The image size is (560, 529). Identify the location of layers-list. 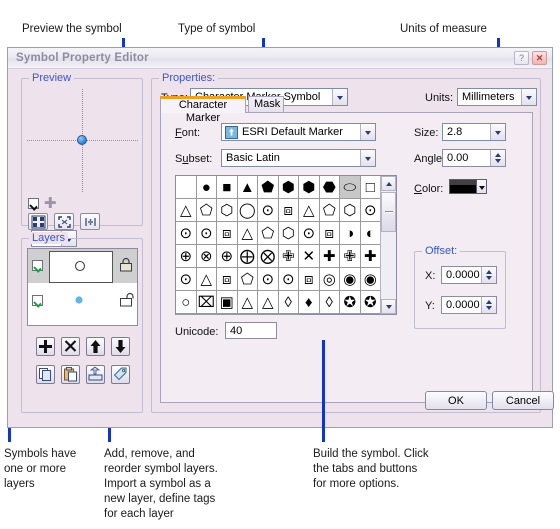
(82, 287).